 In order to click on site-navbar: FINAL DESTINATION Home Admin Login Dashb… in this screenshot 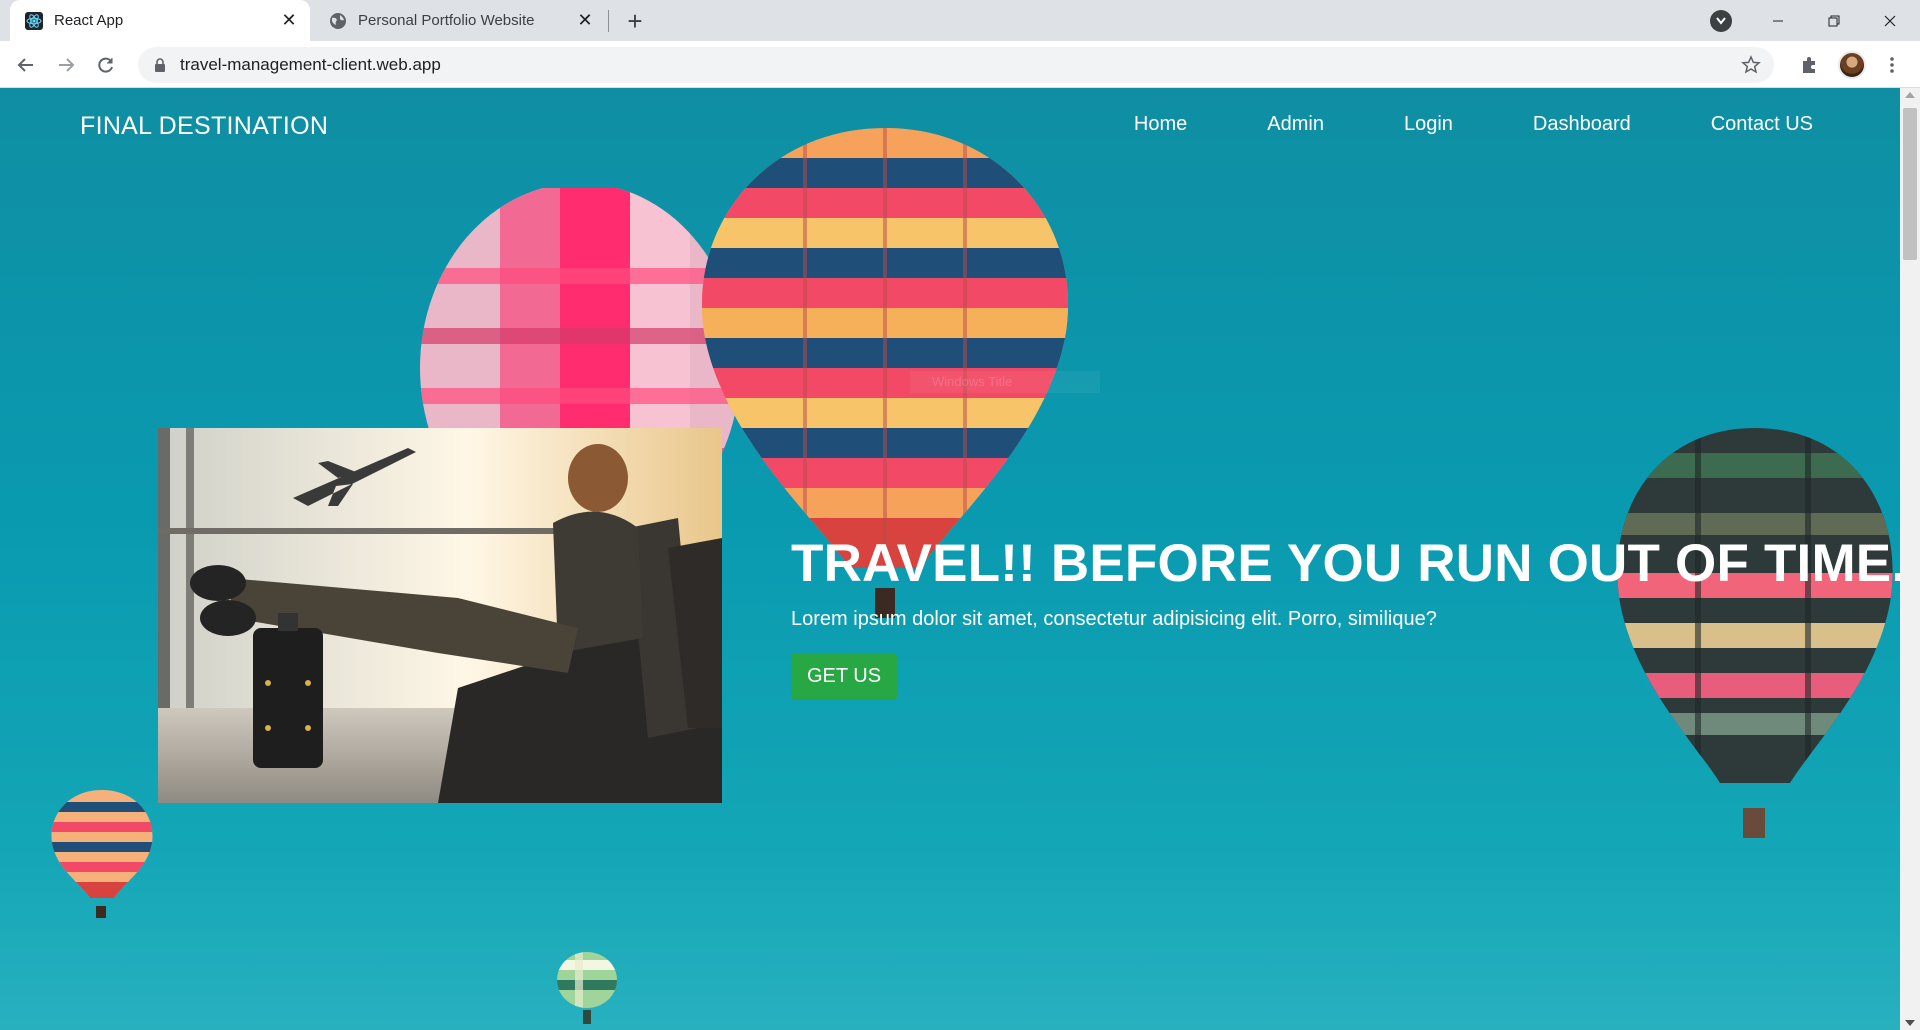, I will do `click(950, 126)`.